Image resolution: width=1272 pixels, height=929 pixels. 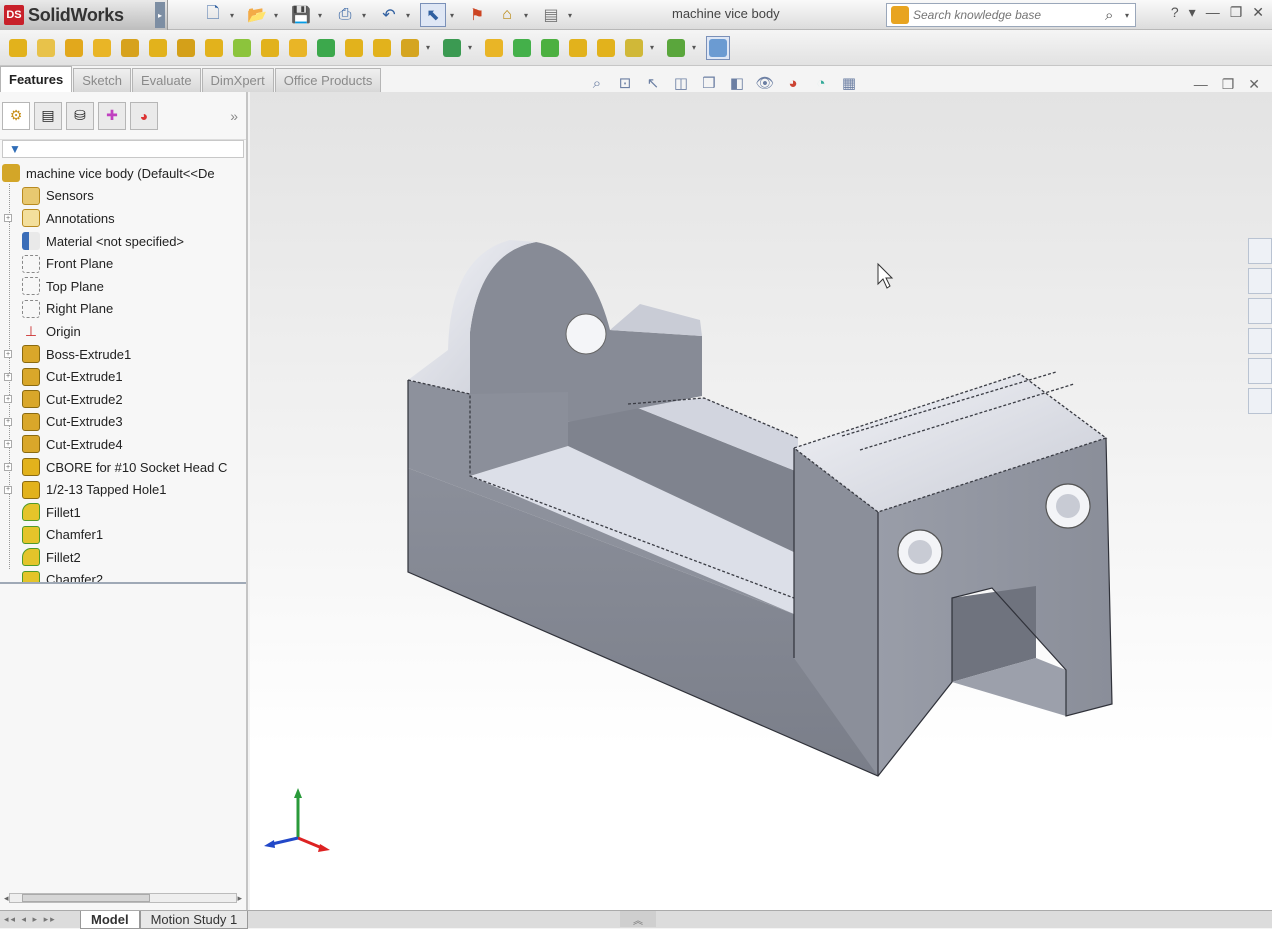 What do you see at coordinates (214, 48) in the screenshot?
I see `lofted-cut-icon` at bounding box center [214, 48].